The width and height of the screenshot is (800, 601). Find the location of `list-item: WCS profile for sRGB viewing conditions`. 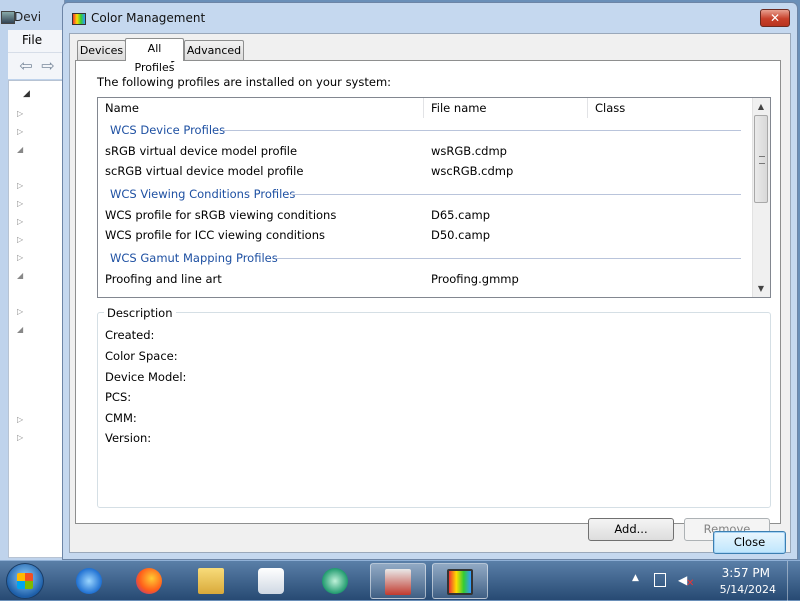

list-item: WCS profile for sRGB viewing conditions is located at coordinates (220, 215).